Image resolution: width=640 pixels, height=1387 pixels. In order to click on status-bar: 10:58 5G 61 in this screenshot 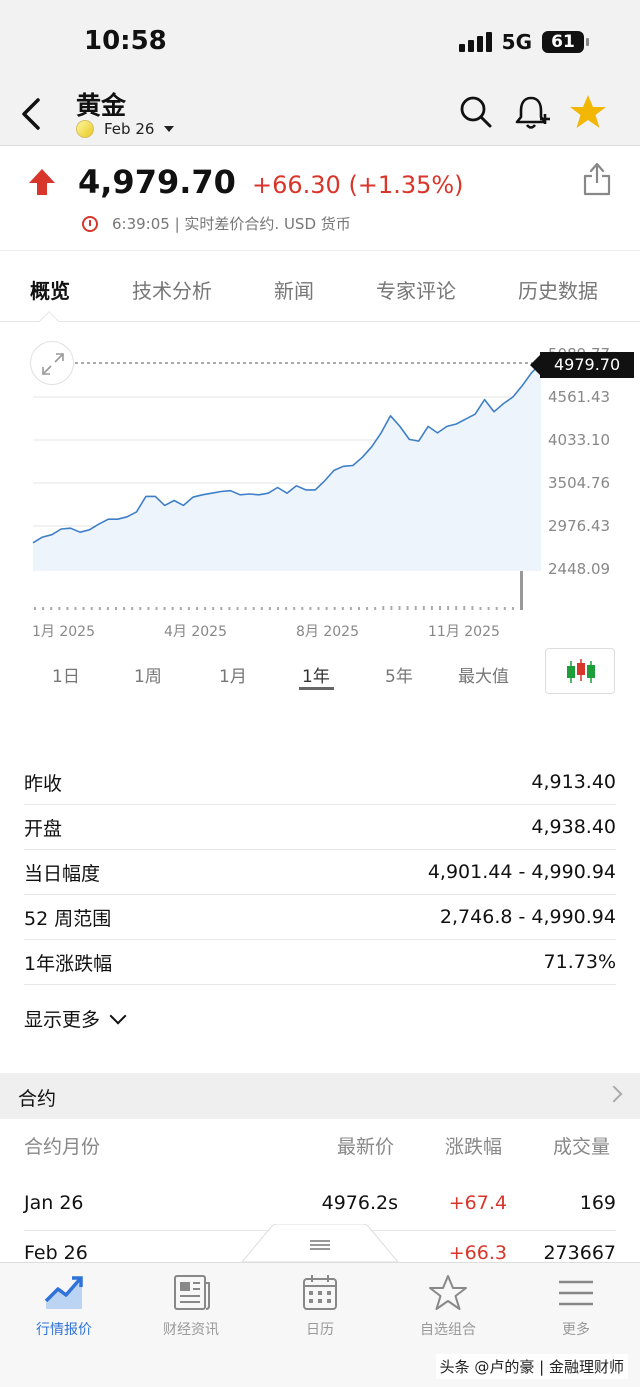, I will do `click(320, 40)`.